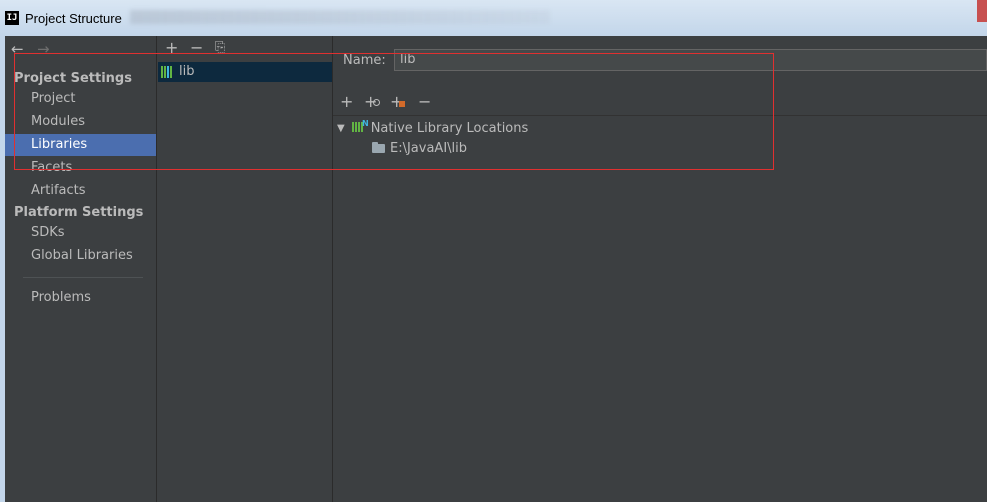  I want to click on sidebar-item-artifacts: Artifacts, so click(80, 191).